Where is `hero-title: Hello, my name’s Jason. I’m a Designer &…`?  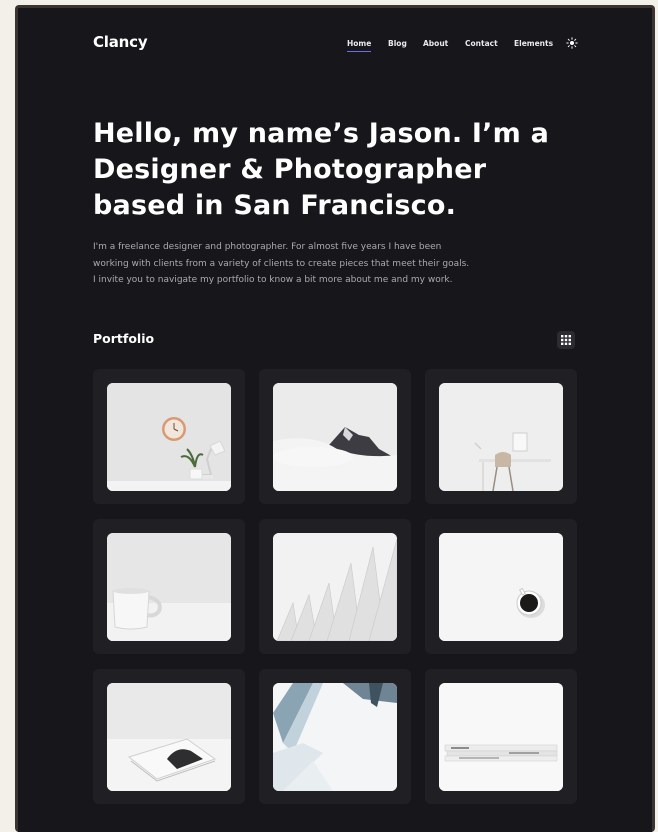 hero-title: Hello, my name’s Jason. I’m a Designer &… is located at coordinates (321, 170).